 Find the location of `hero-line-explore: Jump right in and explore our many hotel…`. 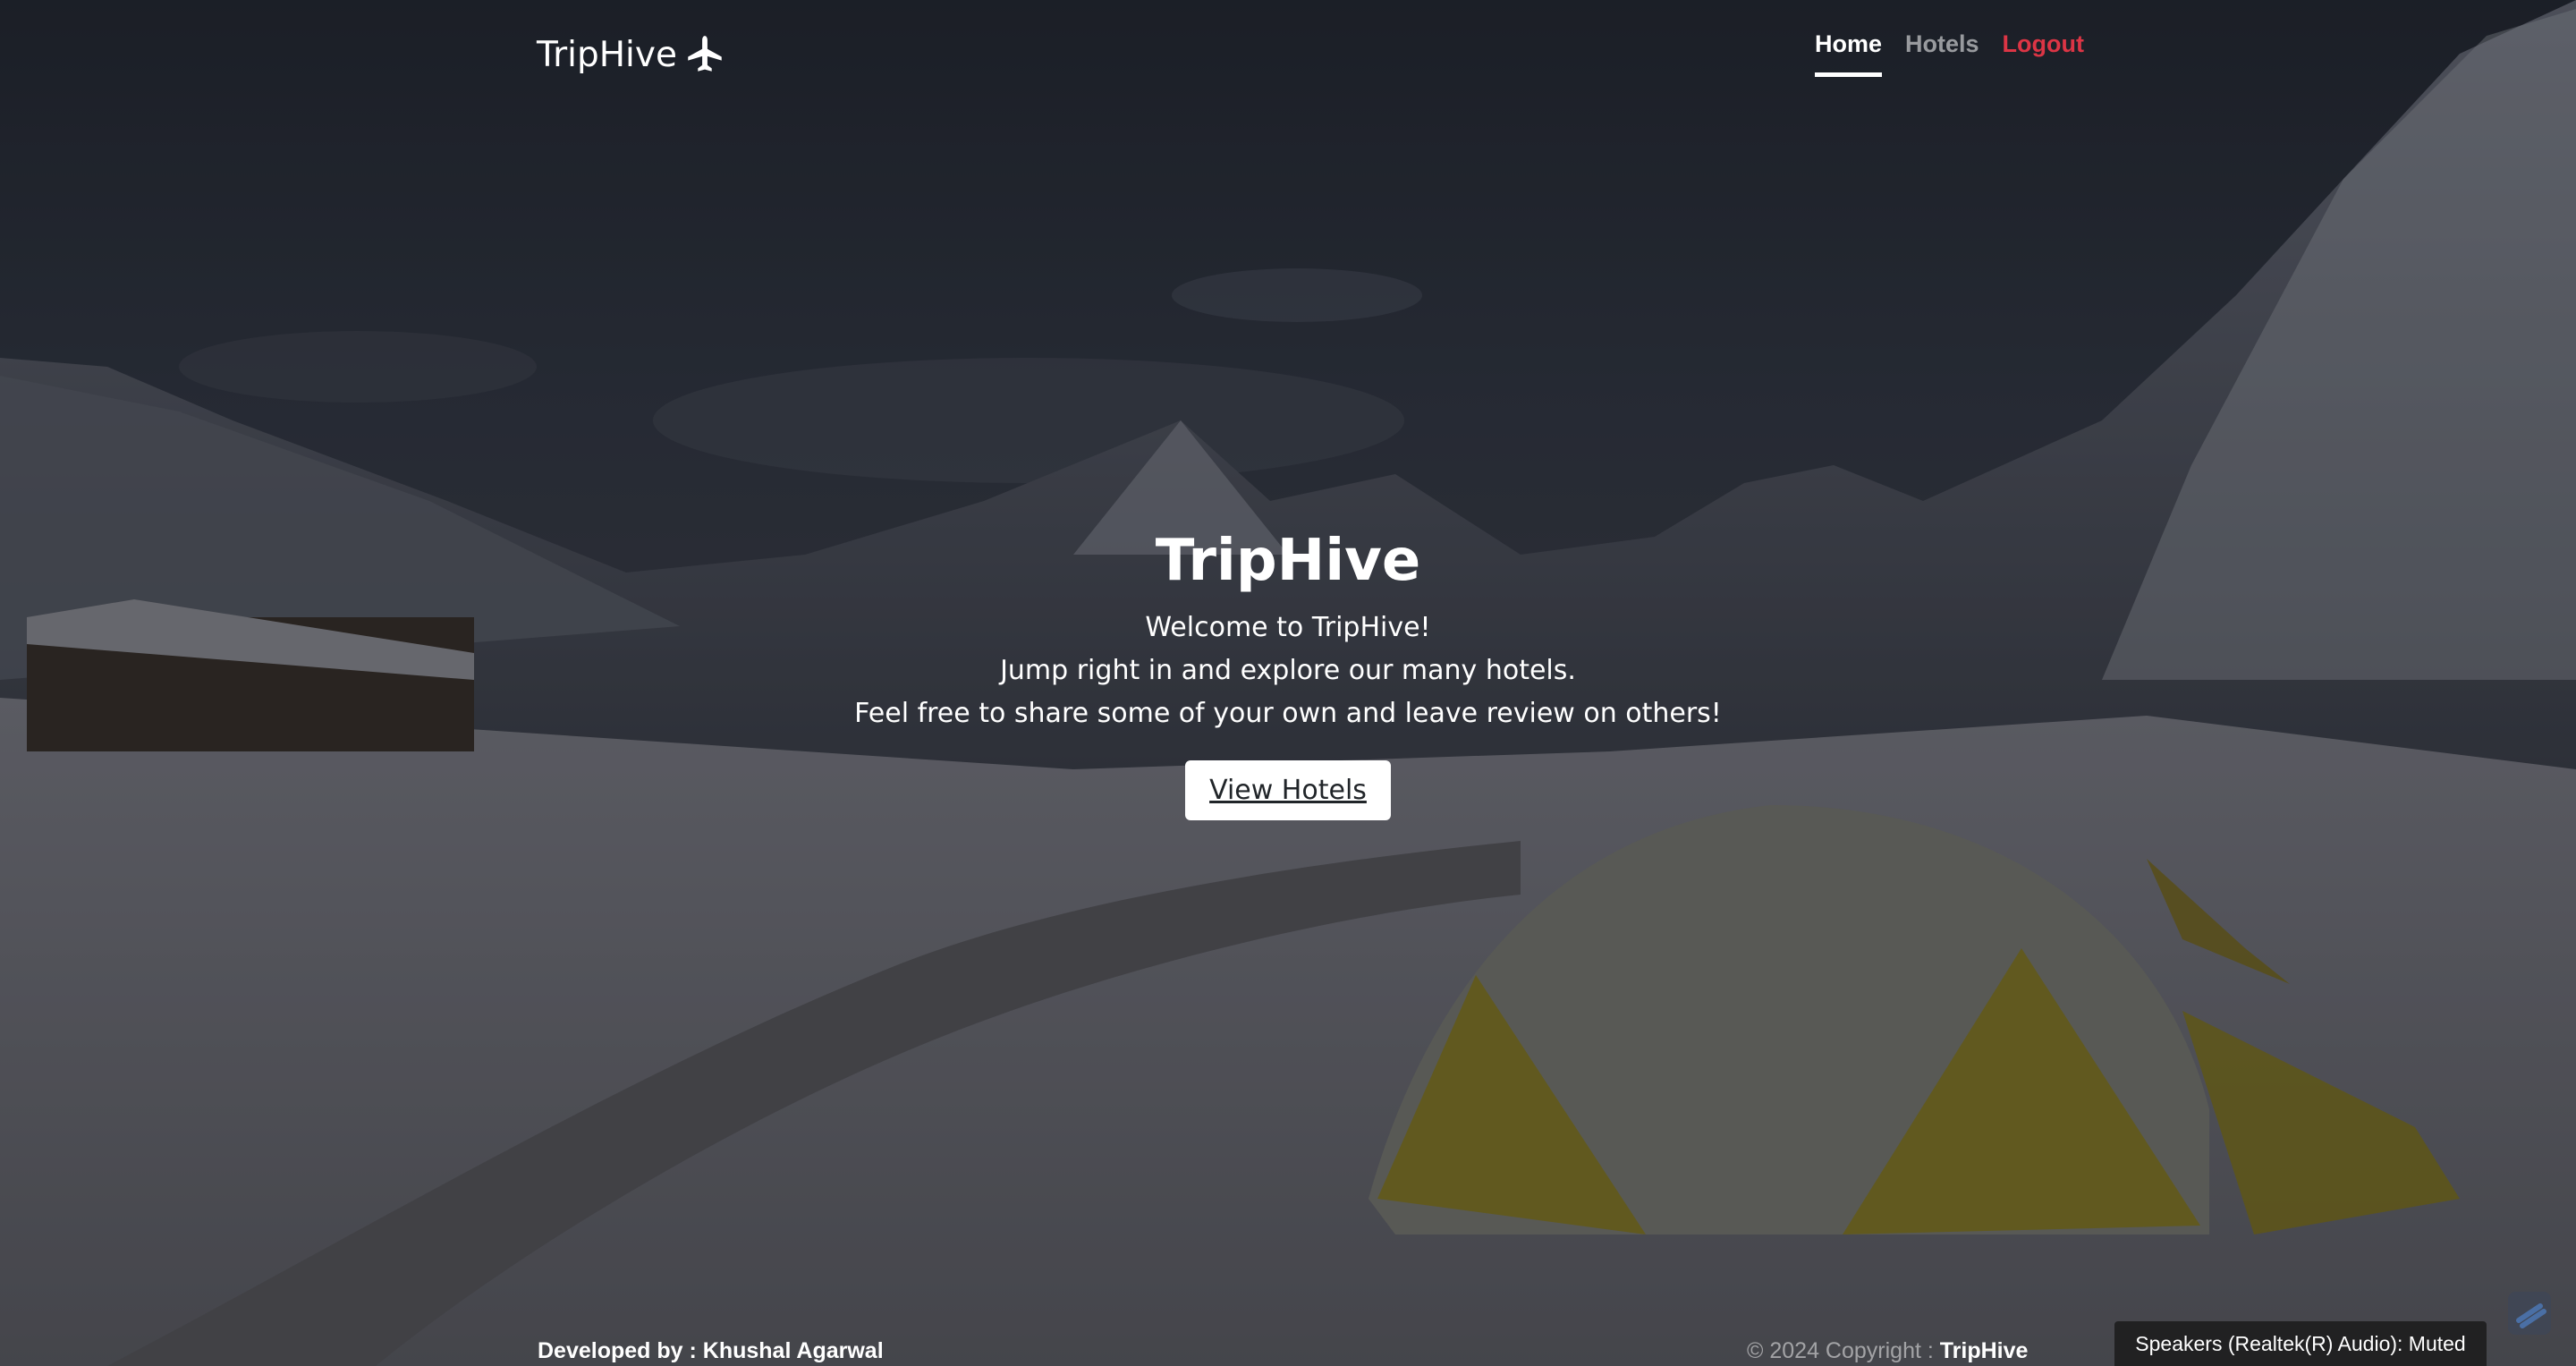

hero-line-explore: Jump right in and explore our many hotel… is located at coordinates (1288, 670).